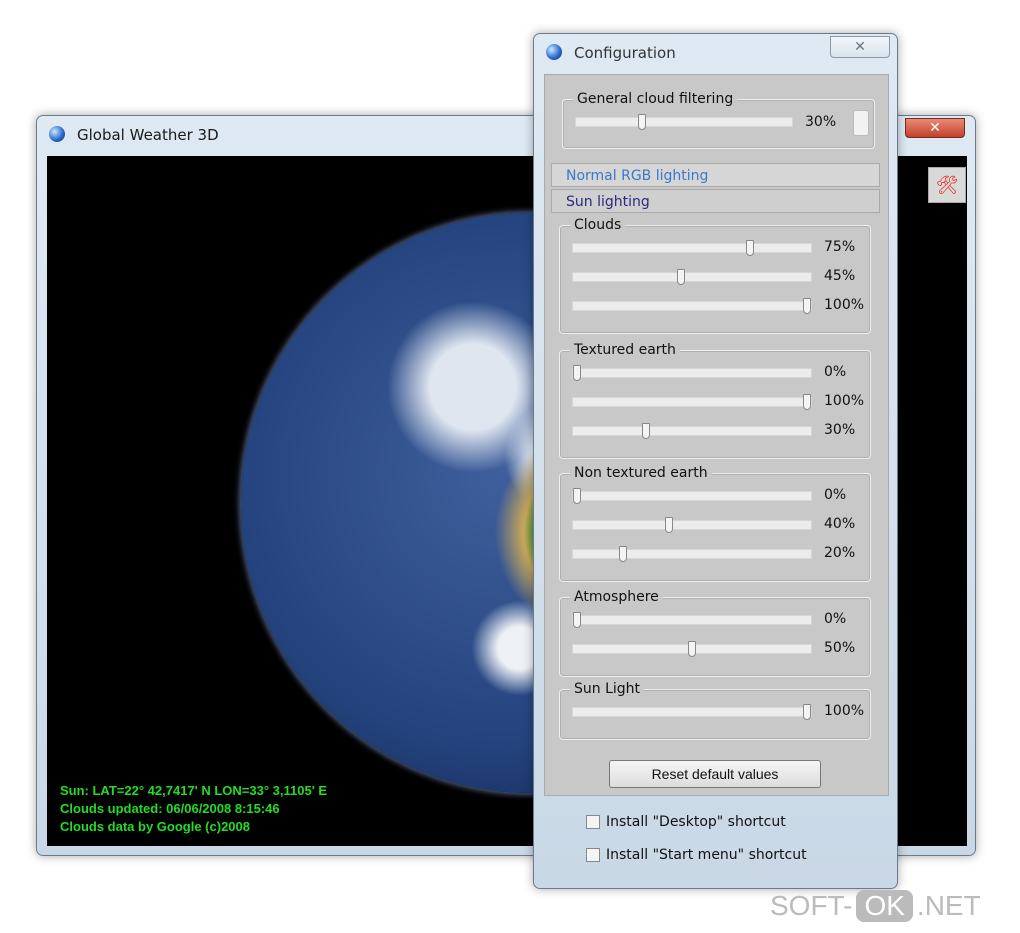  Describe the element at coordinates (840, 648) in the screenshot. I see `slider-value: 50%` at that location.